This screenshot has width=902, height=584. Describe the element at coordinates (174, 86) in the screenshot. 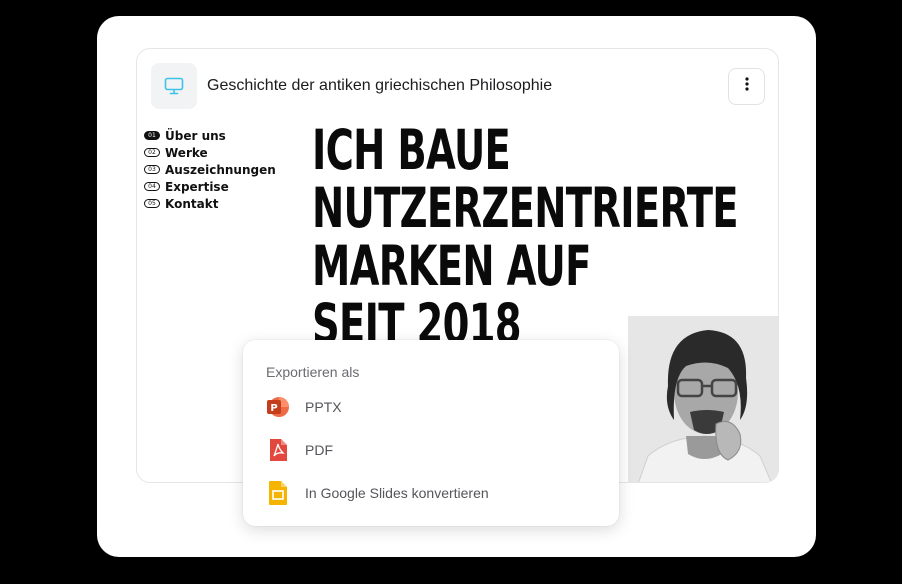

I see `monitor-icon` at that location.